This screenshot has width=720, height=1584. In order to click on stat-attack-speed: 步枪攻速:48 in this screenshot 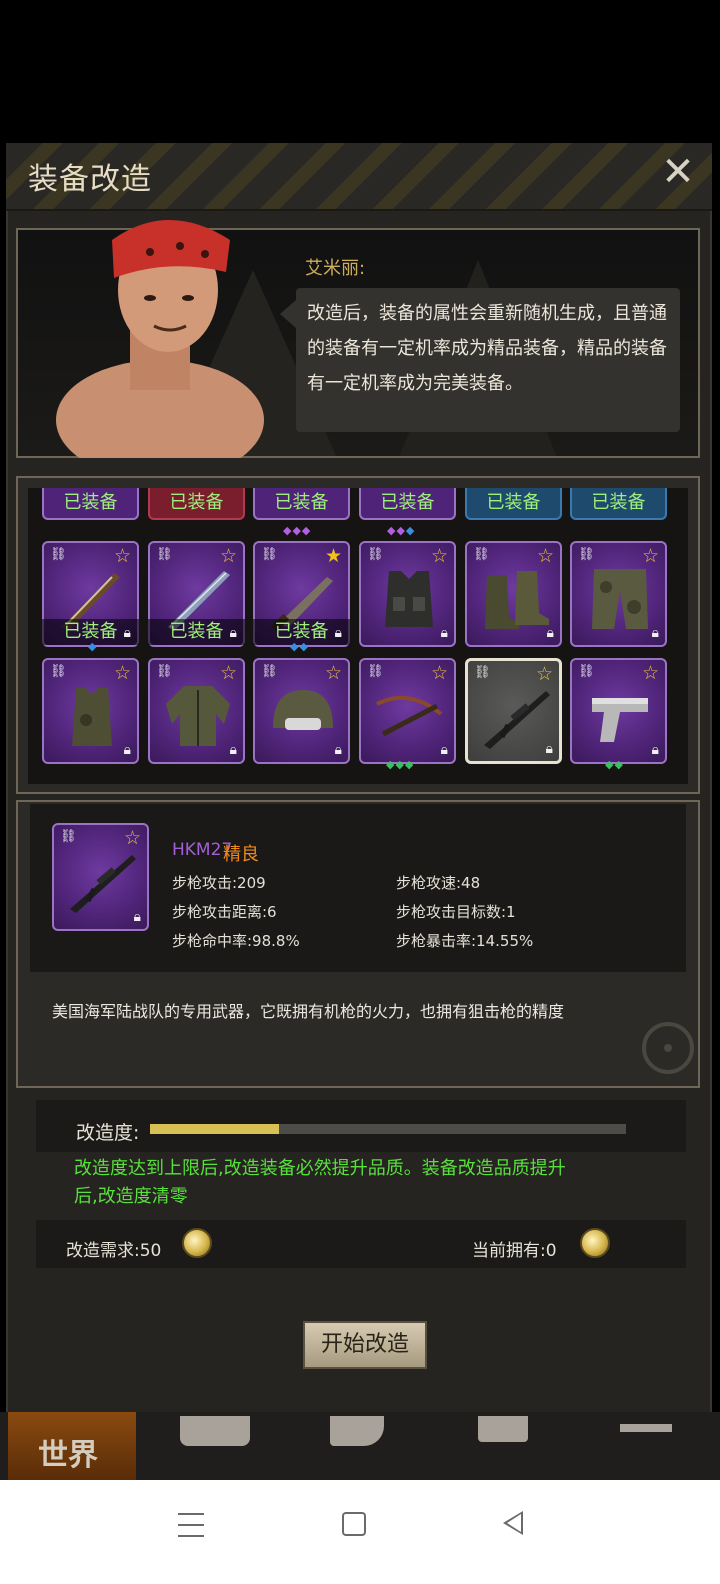, I will do `click(438, 883)`.